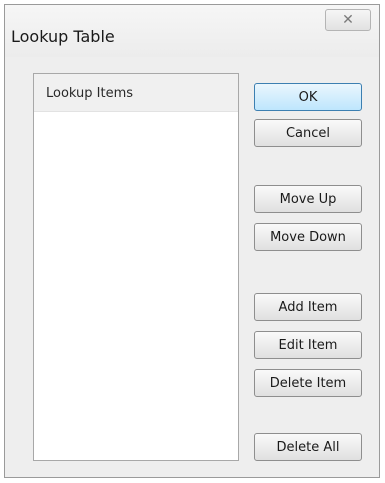 This screenshot has height=483, width=385. What do you see at coordinates (308, 199) in the screenshot?
I see `move-up-button: Move Up` at bounding box center [308, 199].